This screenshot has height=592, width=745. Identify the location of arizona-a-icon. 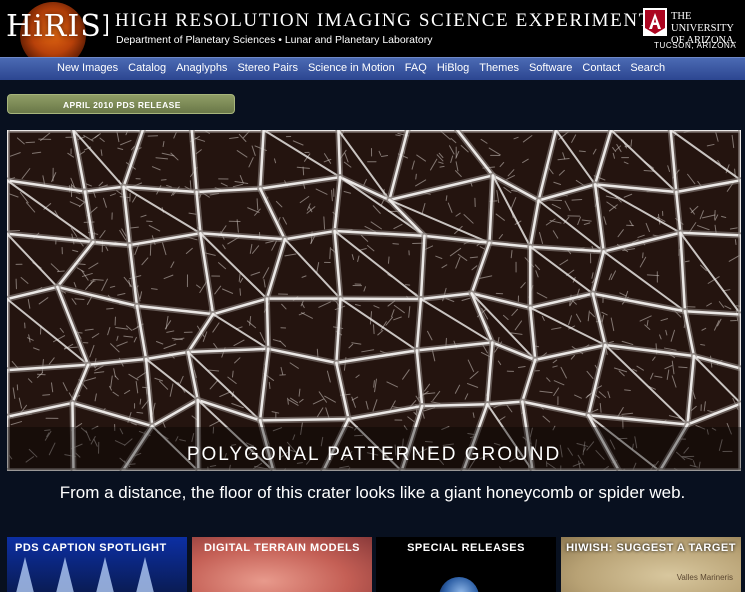
(655, 22).